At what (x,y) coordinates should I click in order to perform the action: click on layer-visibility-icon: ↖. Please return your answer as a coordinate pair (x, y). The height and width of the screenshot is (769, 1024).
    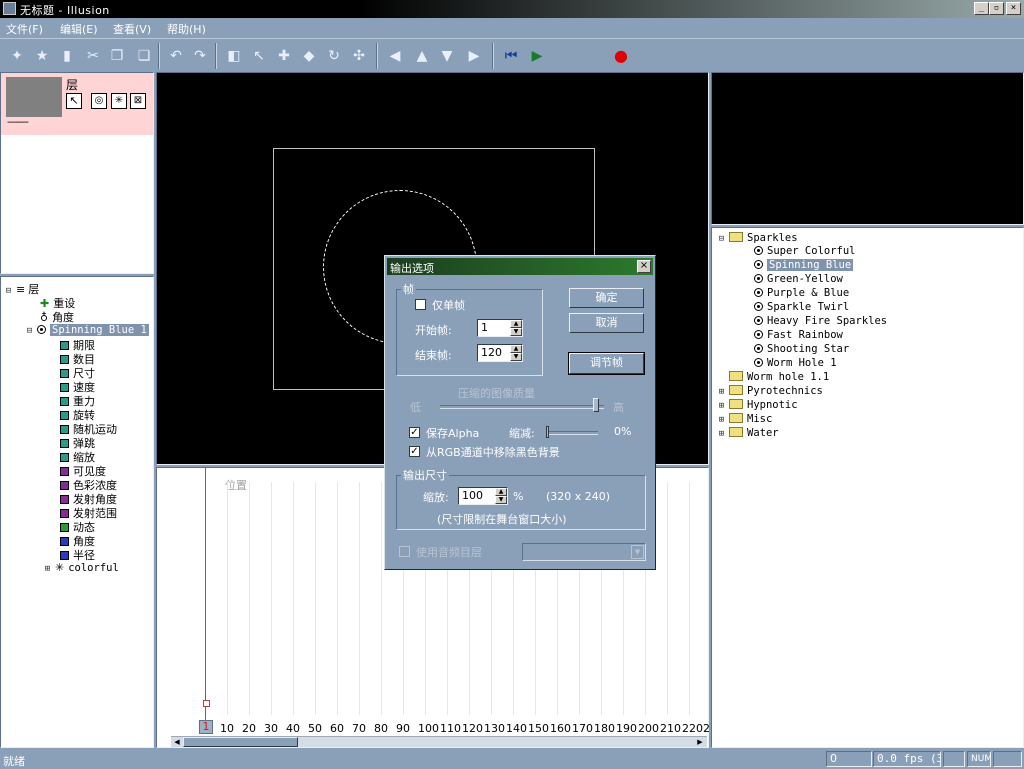
    Looking at the image, I should click on (74, 101).